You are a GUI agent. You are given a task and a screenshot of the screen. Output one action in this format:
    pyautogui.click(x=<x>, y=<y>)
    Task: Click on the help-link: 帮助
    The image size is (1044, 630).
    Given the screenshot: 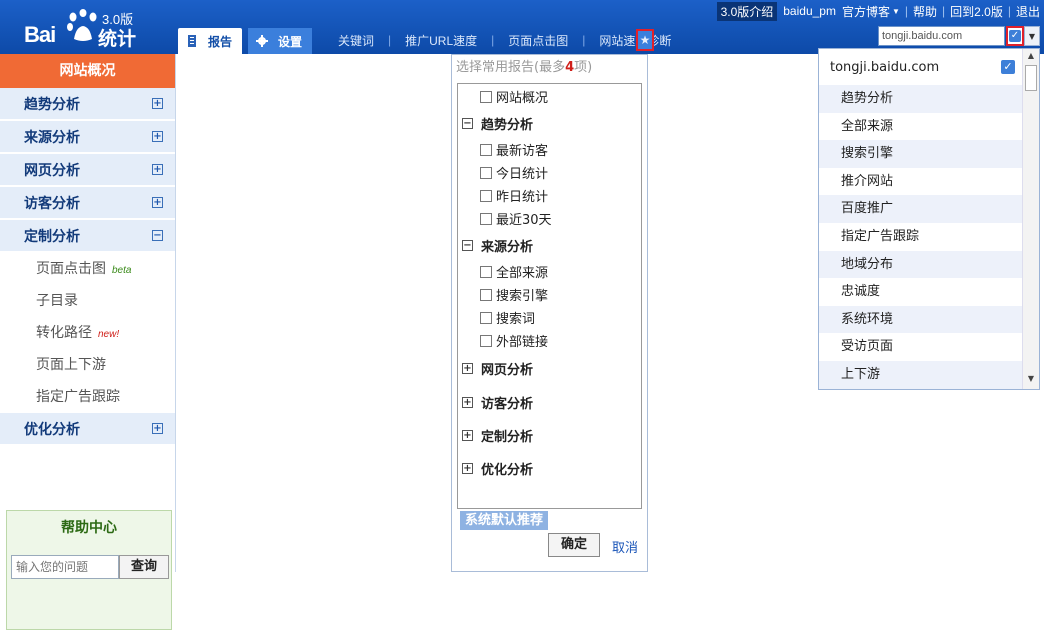 What is the action you would take?
    pyautogui.click(x=925, y=11)
    